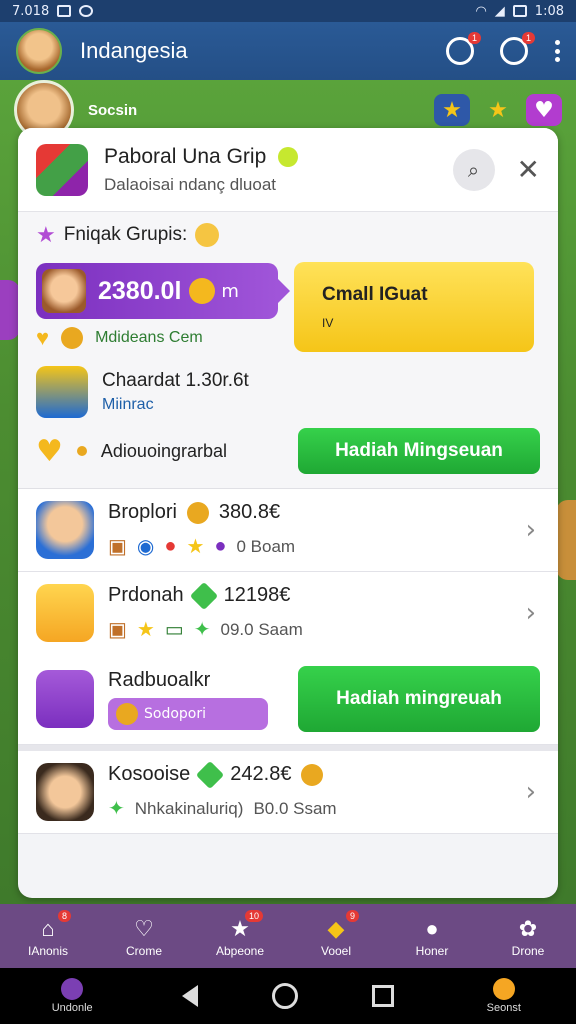 The width and height of the screenshot is (576, 1024). What do you see at coordinates (116, 809) in the screenshot?
I see `sparkle-icon: ✦` at bounding box center [116, 809].